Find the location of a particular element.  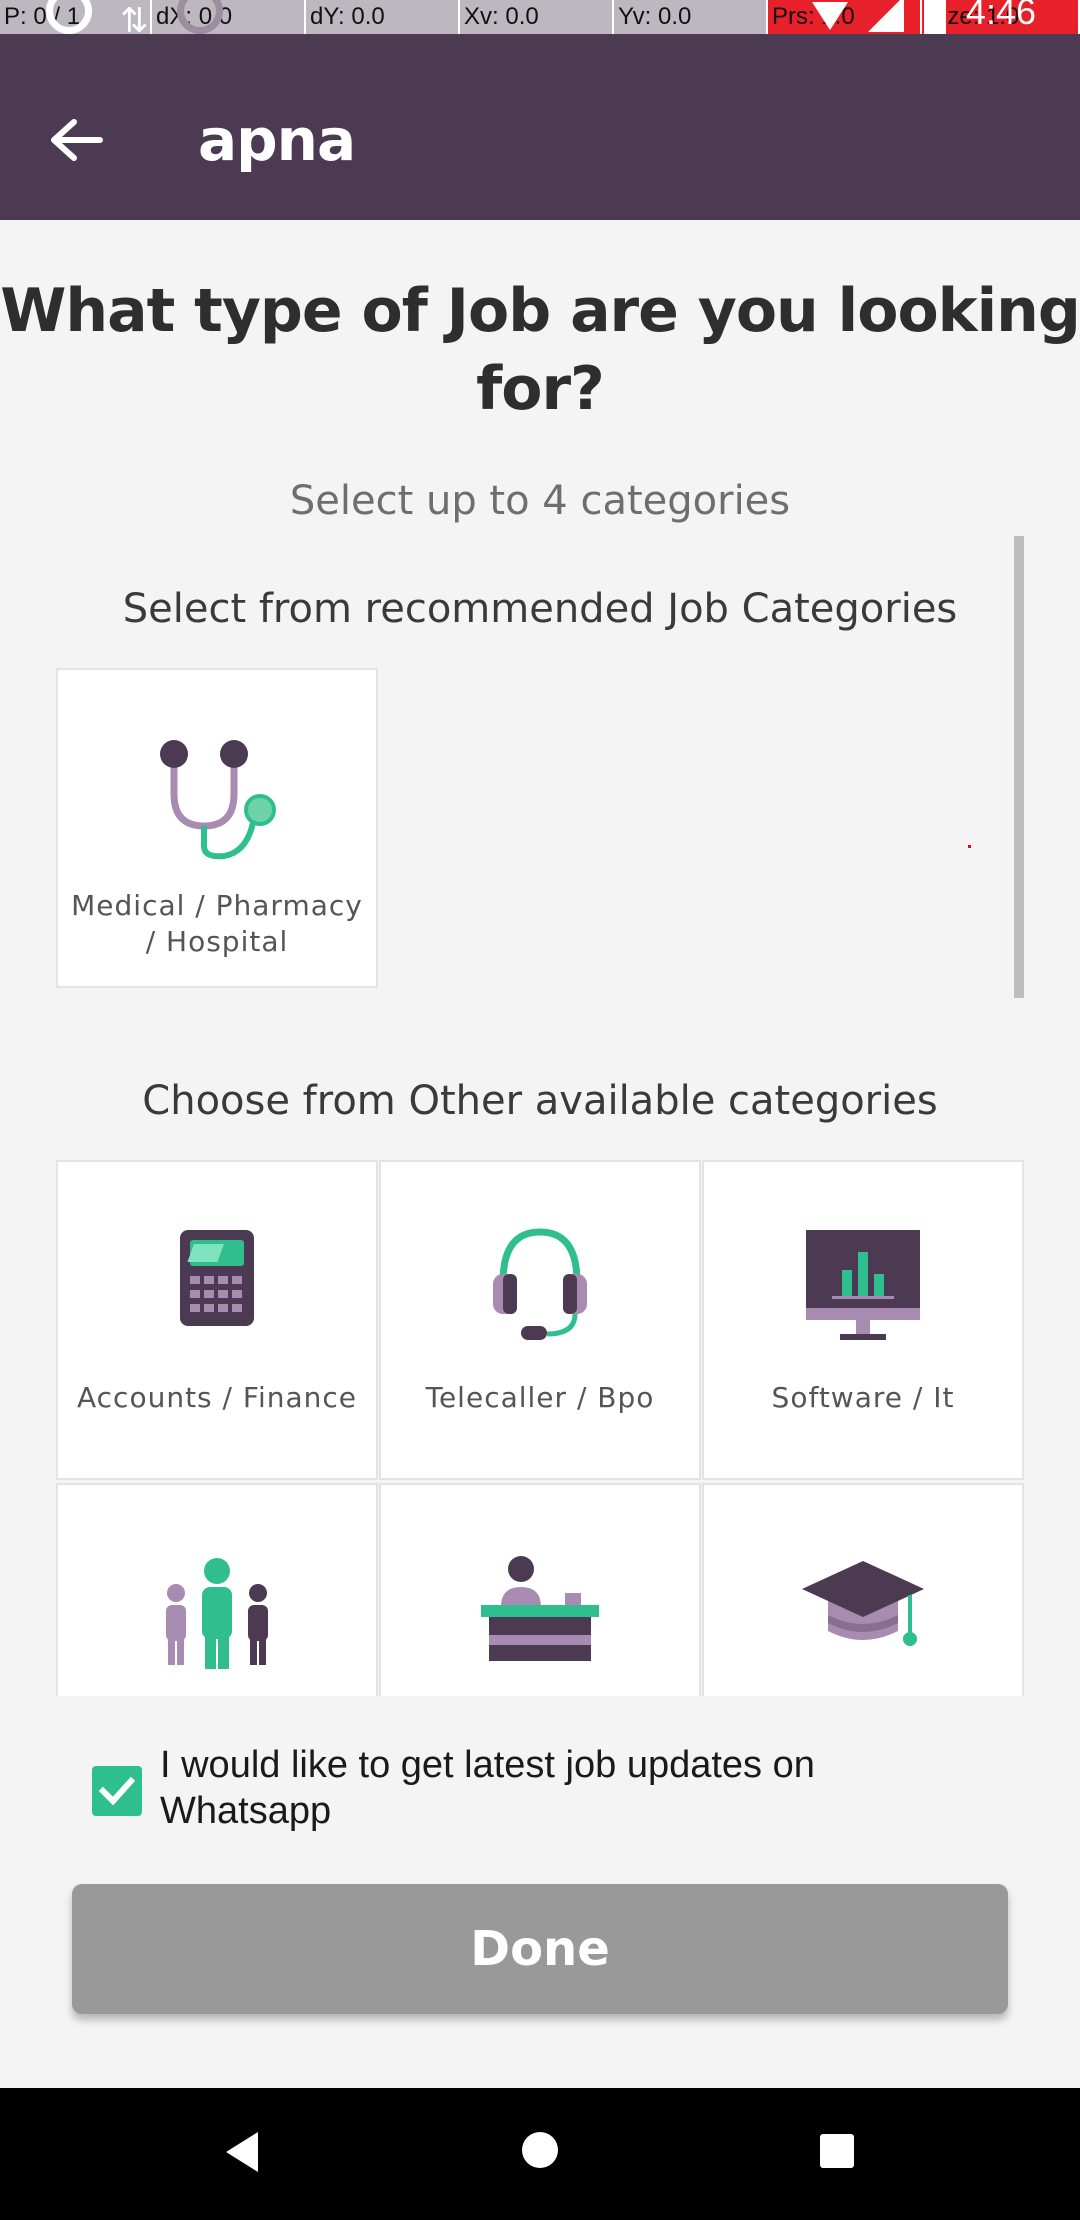

status-icons-left: ⇅ is located at coordinates (134, 20).